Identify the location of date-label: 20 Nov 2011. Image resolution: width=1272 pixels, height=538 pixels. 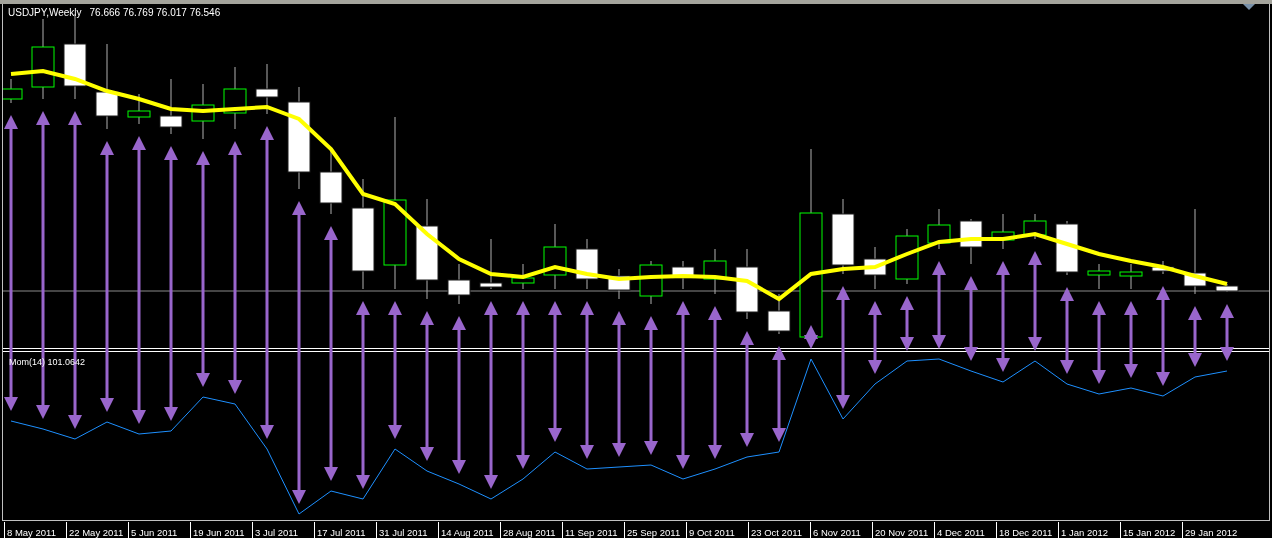
(903, 530).